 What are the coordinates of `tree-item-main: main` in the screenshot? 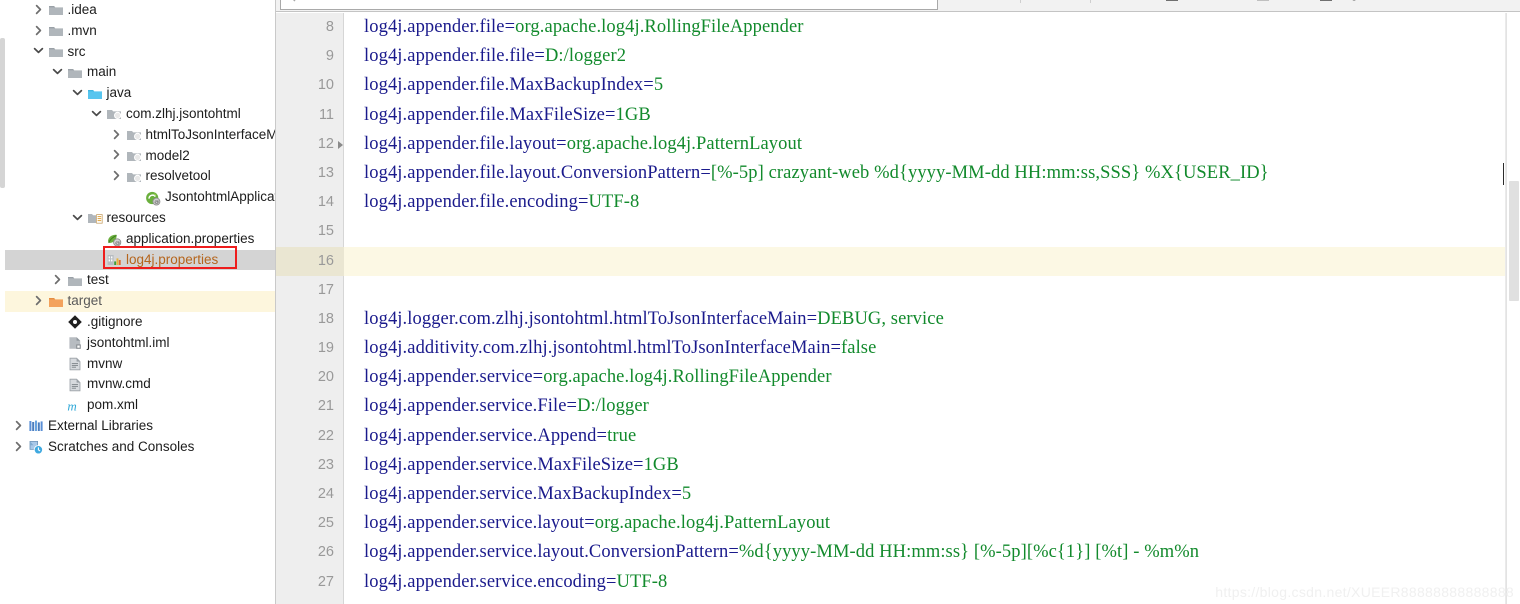 It's located at (140, 72).